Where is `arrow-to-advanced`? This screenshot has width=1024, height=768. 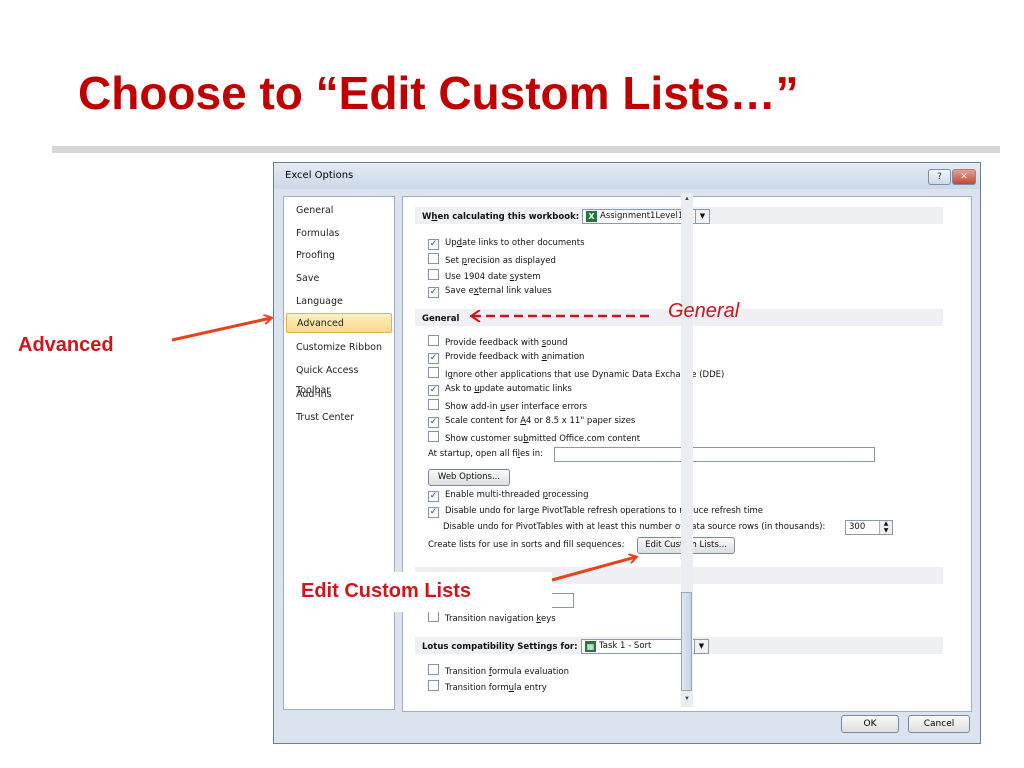
arrow-to-advanced is located at coordinates (221, 330).